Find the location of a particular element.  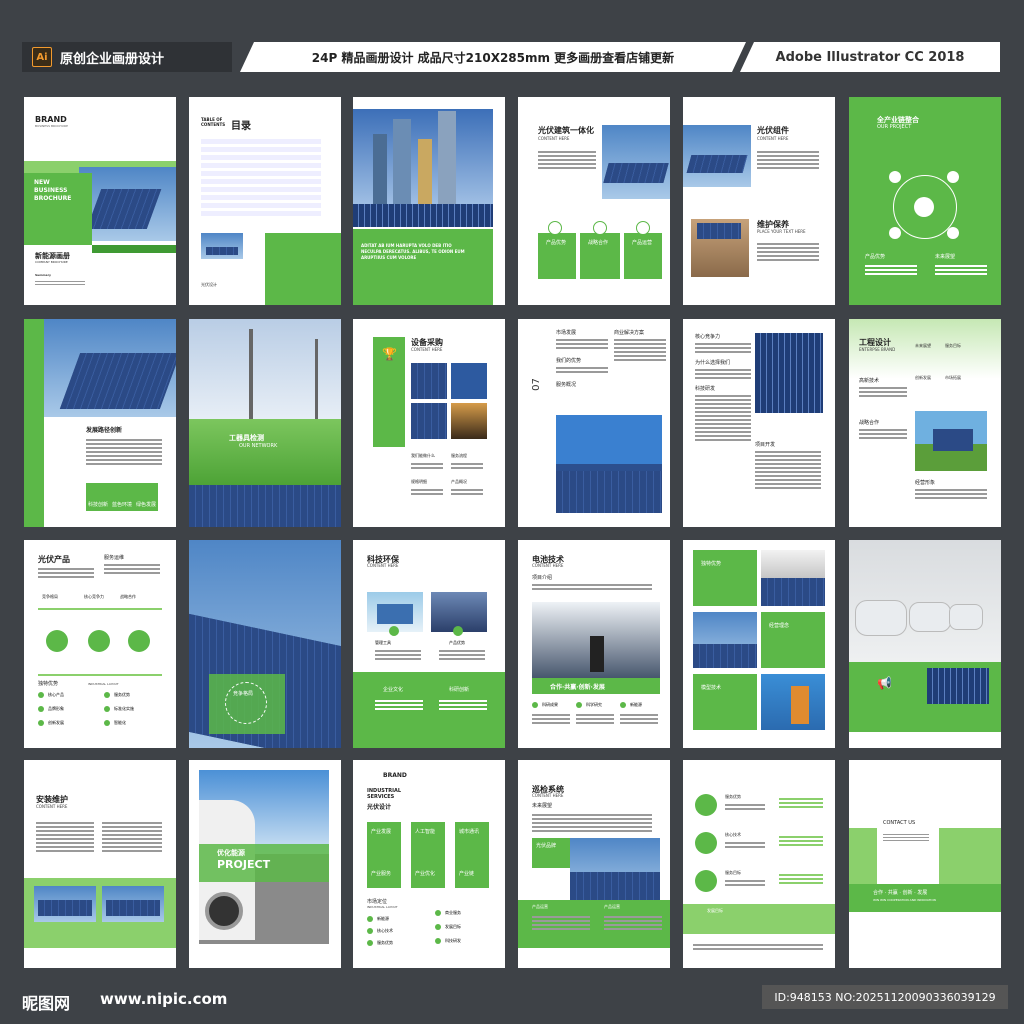

pages-p12-l1: 高新技术 is located at coordinates (869, 381).